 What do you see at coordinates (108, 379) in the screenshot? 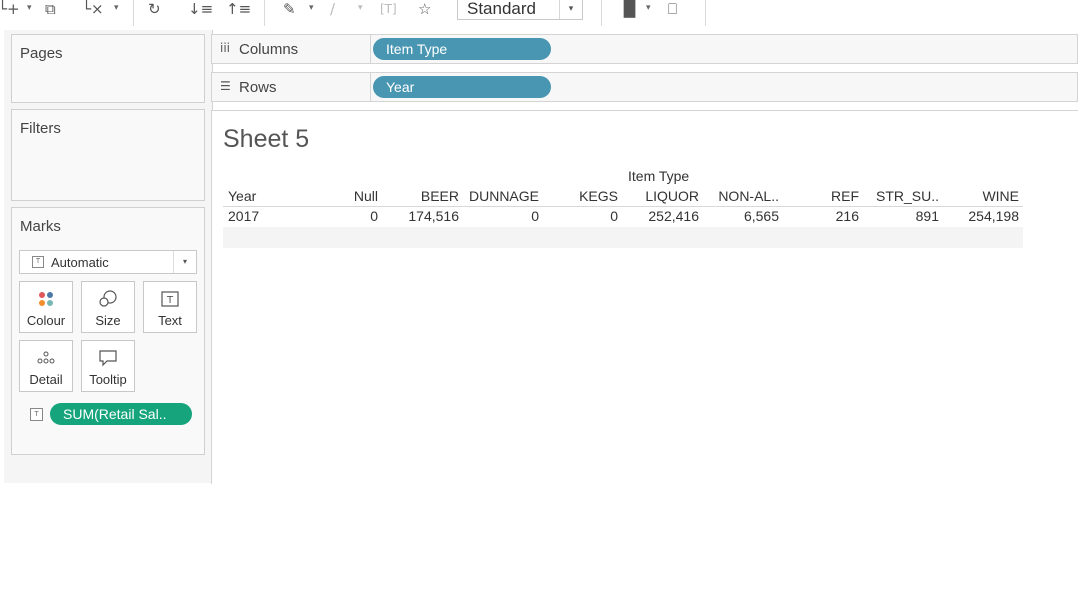
I see `tooltip-label: Tooltip` at bounding box center [108, 379].